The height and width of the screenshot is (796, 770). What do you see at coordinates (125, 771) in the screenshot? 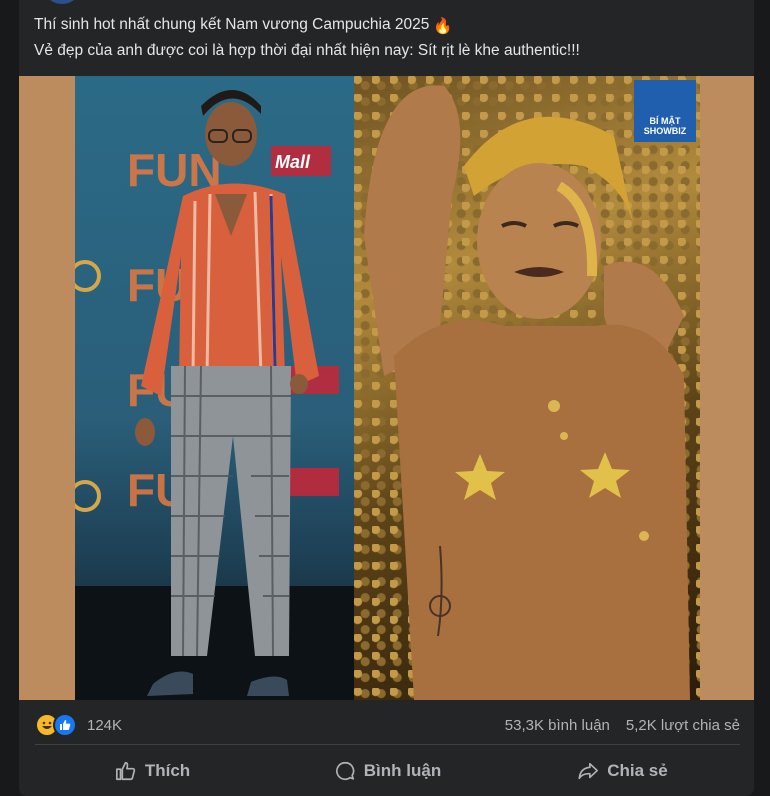
I see `thumbs-up-icon` at bounding box center [125, 771].